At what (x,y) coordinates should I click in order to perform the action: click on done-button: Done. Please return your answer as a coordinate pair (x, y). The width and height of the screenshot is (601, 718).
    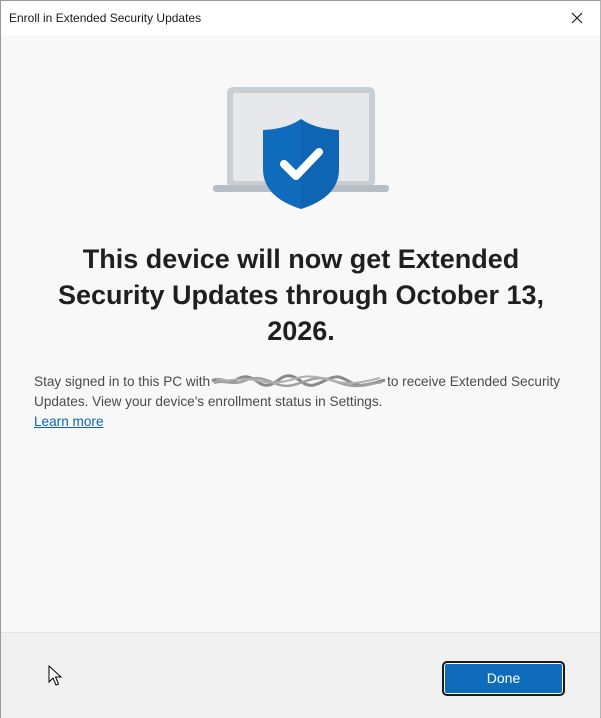
    Looking at the image, I should click on (503, 678).